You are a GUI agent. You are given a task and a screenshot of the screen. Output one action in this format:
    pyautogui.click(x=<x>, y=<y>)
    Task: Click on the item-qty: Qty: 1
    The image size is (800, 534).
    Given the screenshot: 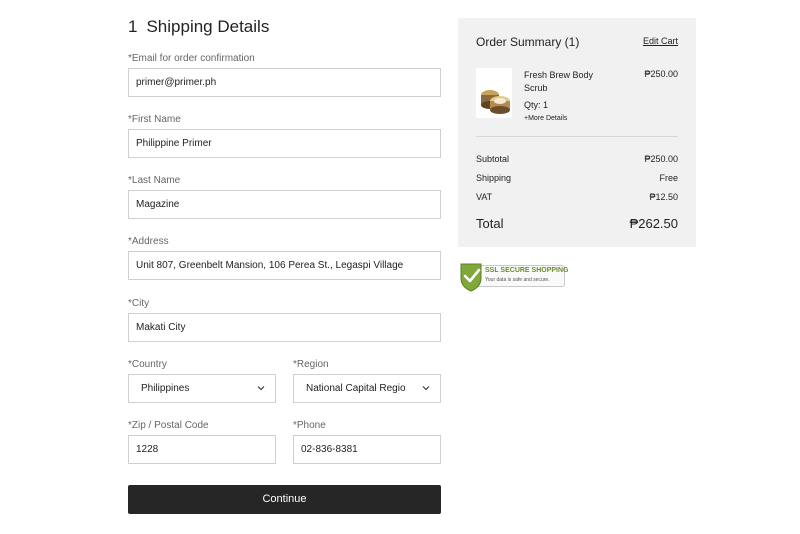 What is the action you would take?
    pyautogui.click(x=536, y=105)
    